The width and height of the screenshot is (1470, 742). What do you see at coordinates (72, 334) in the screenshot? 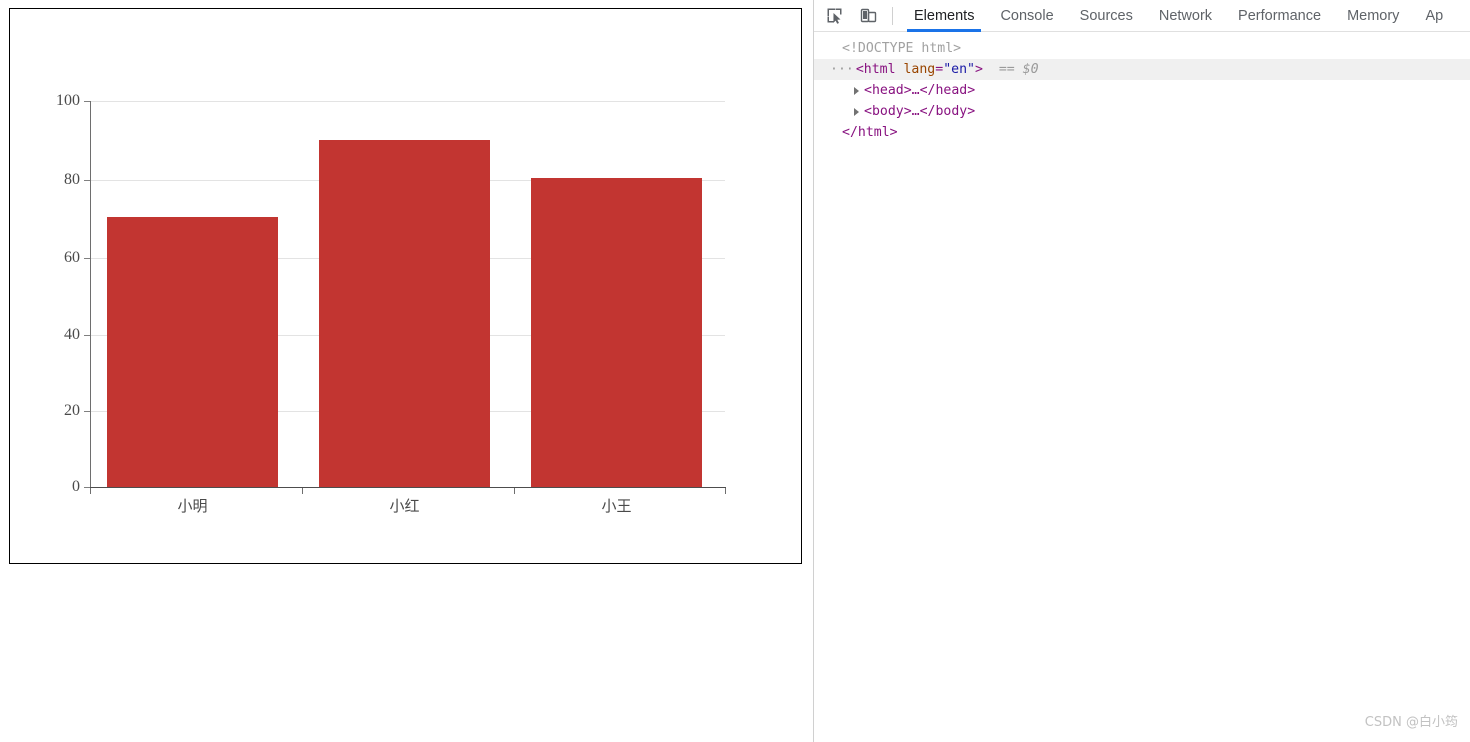
I see `ytick-label-40: 40` at bounding box center [72, 334].